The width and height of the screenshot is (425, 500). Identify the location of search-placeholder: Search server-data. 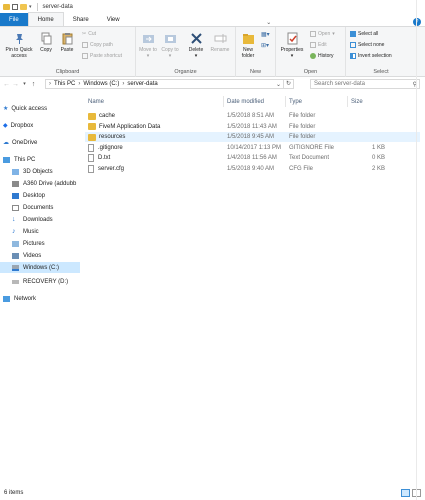
(340, 84).